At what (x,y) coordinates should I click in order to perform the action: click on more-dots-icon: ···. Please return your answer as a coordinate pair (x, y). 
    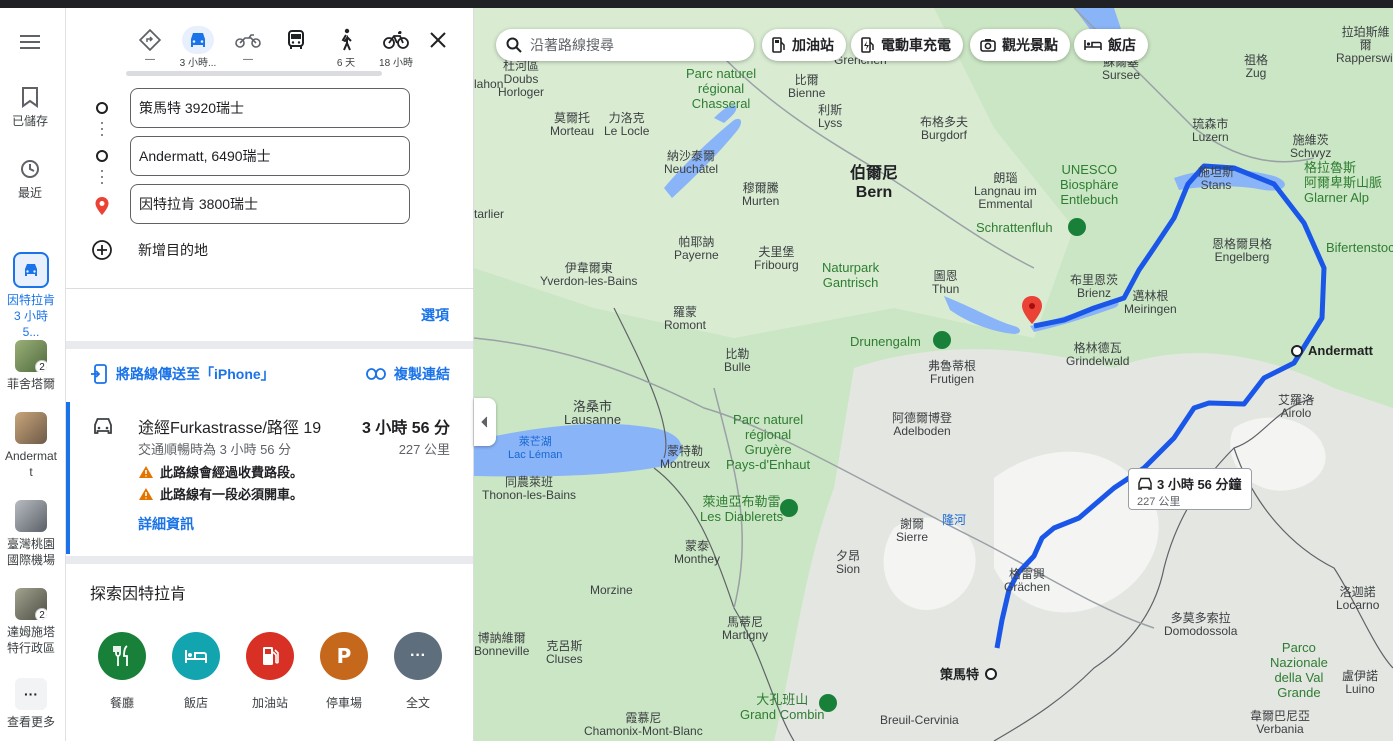
    Looking at the image, I should click on (418, 656).